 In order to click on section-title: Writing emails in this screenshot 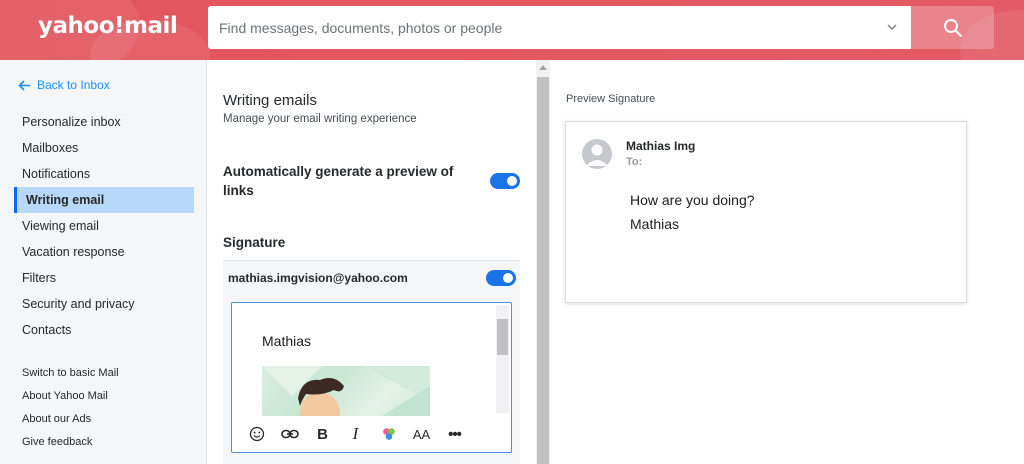, I will do `click(270, 100)`.